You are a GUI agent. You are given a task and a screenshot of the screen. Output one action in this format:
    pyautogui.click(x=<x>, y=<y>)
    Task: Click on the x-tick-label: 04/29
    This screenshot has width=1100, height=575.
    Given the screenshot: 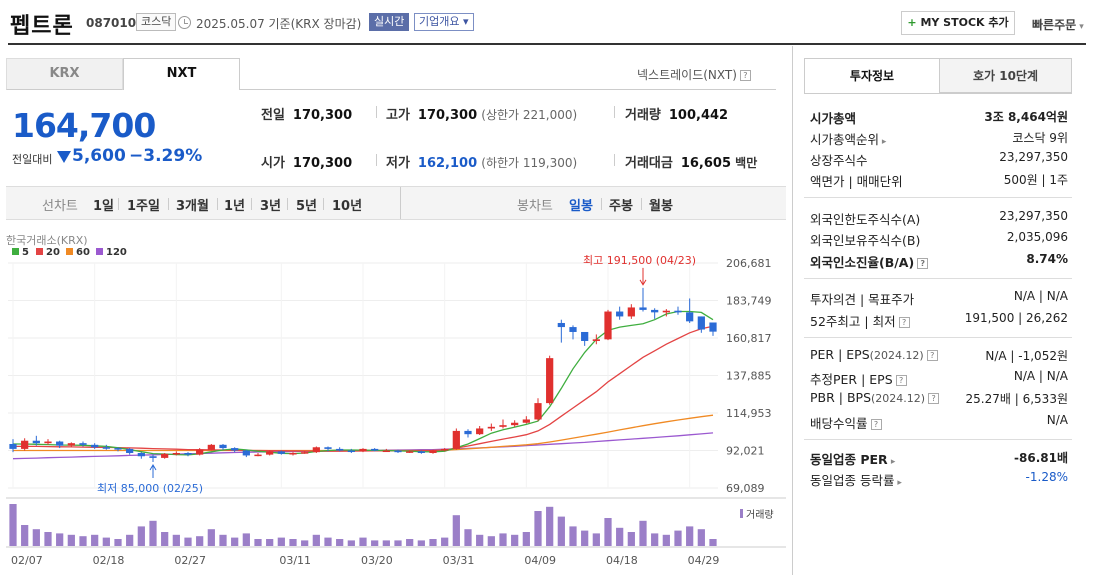 What is the action you would take?
    pyautogui.click(x=704, y=560)
    